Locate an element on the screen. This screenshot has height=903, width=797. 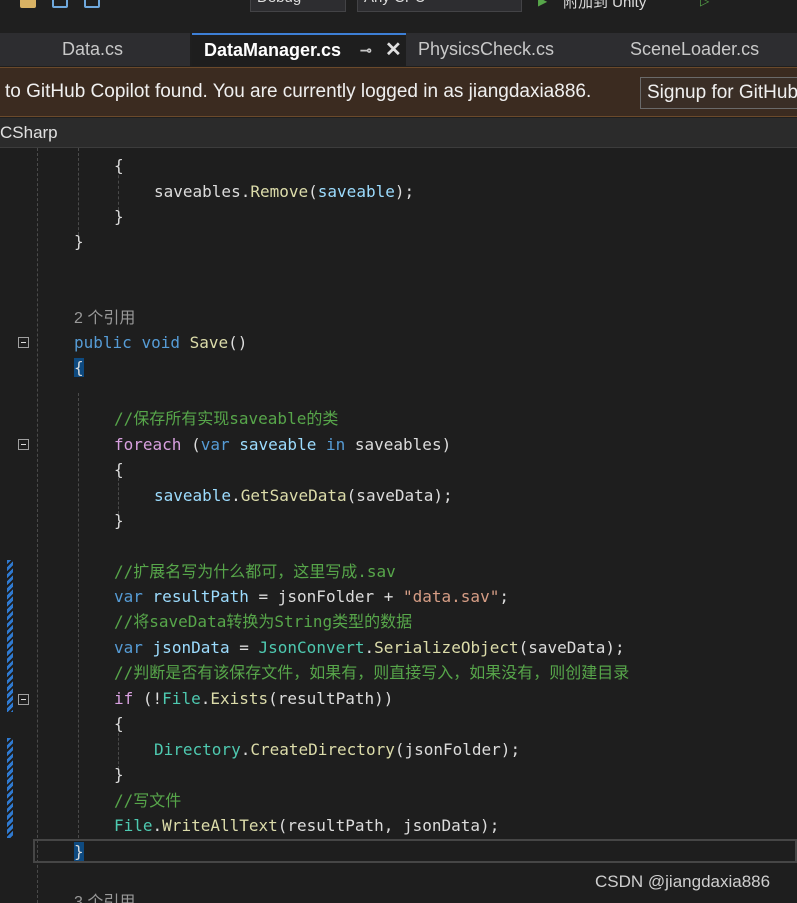
token: File is located at coordinates (181, 698).